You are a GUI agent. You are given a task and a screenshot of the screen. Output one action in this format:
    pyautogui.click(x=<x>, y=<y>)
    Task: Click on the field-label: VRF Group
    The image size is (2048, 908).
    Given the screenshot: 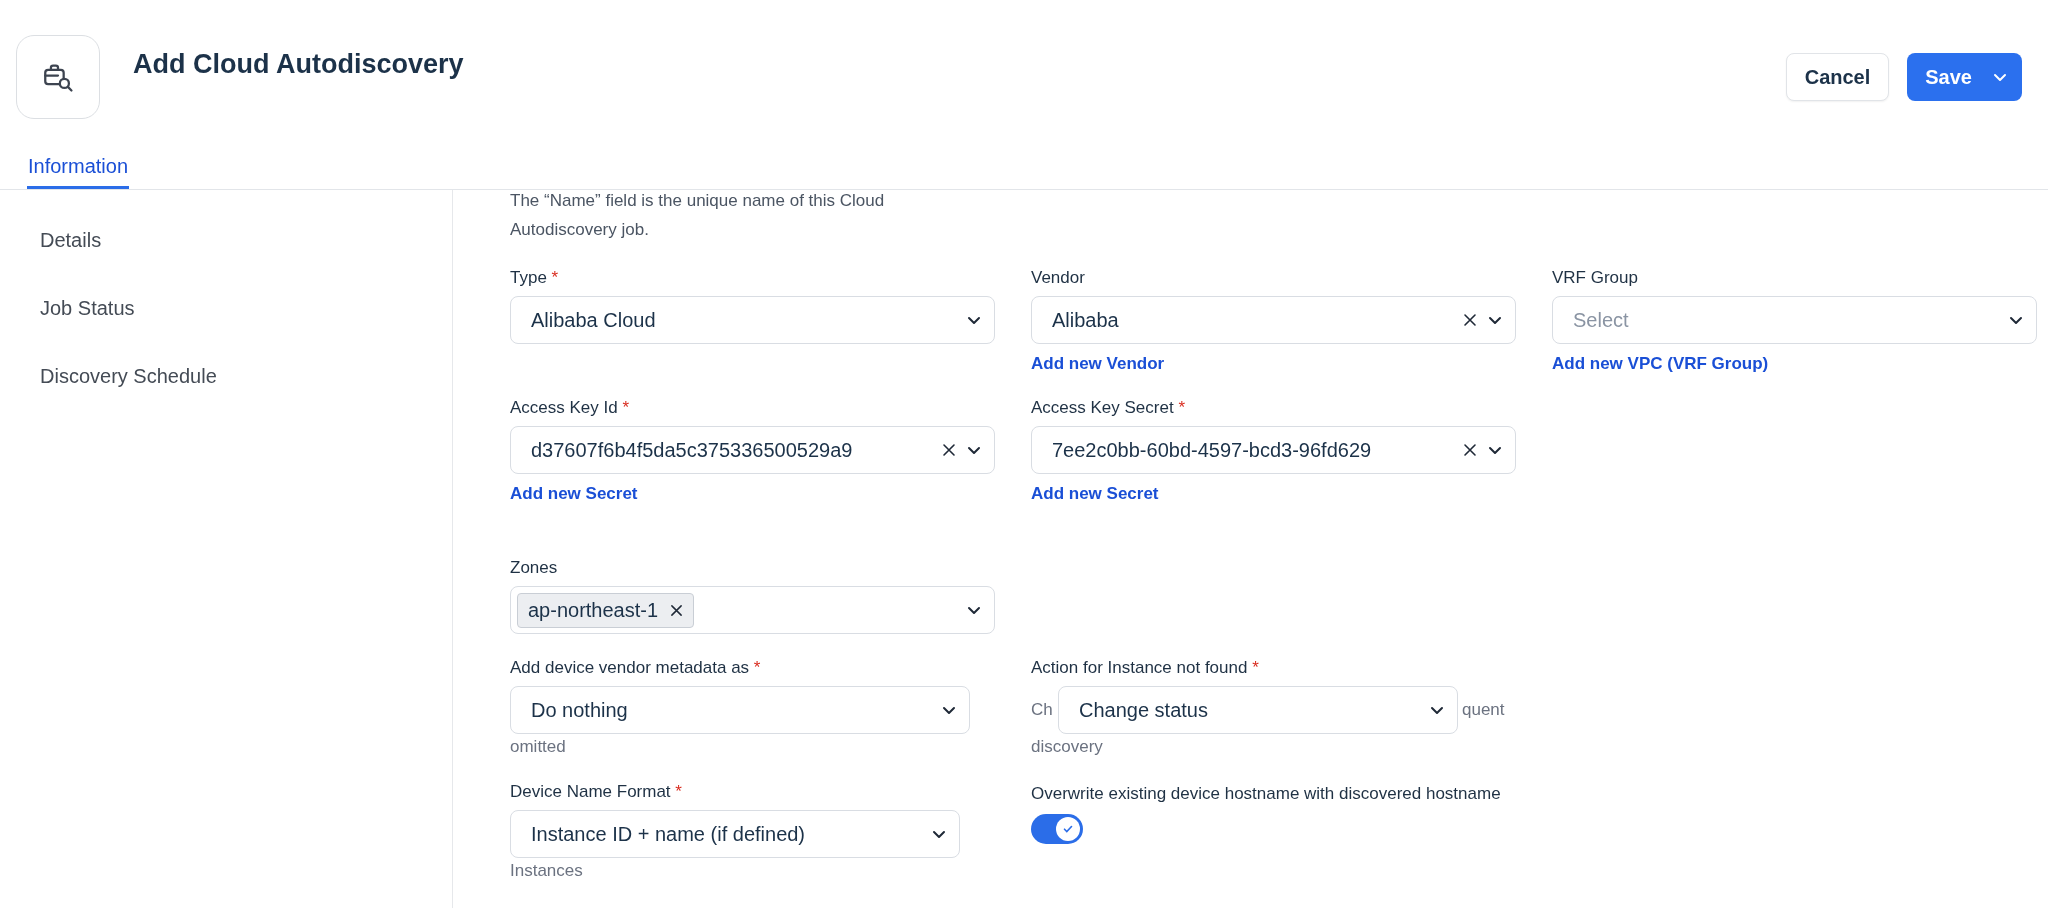 What is the action you would take?
    pyautogui.click(x=1595, y=278)
    